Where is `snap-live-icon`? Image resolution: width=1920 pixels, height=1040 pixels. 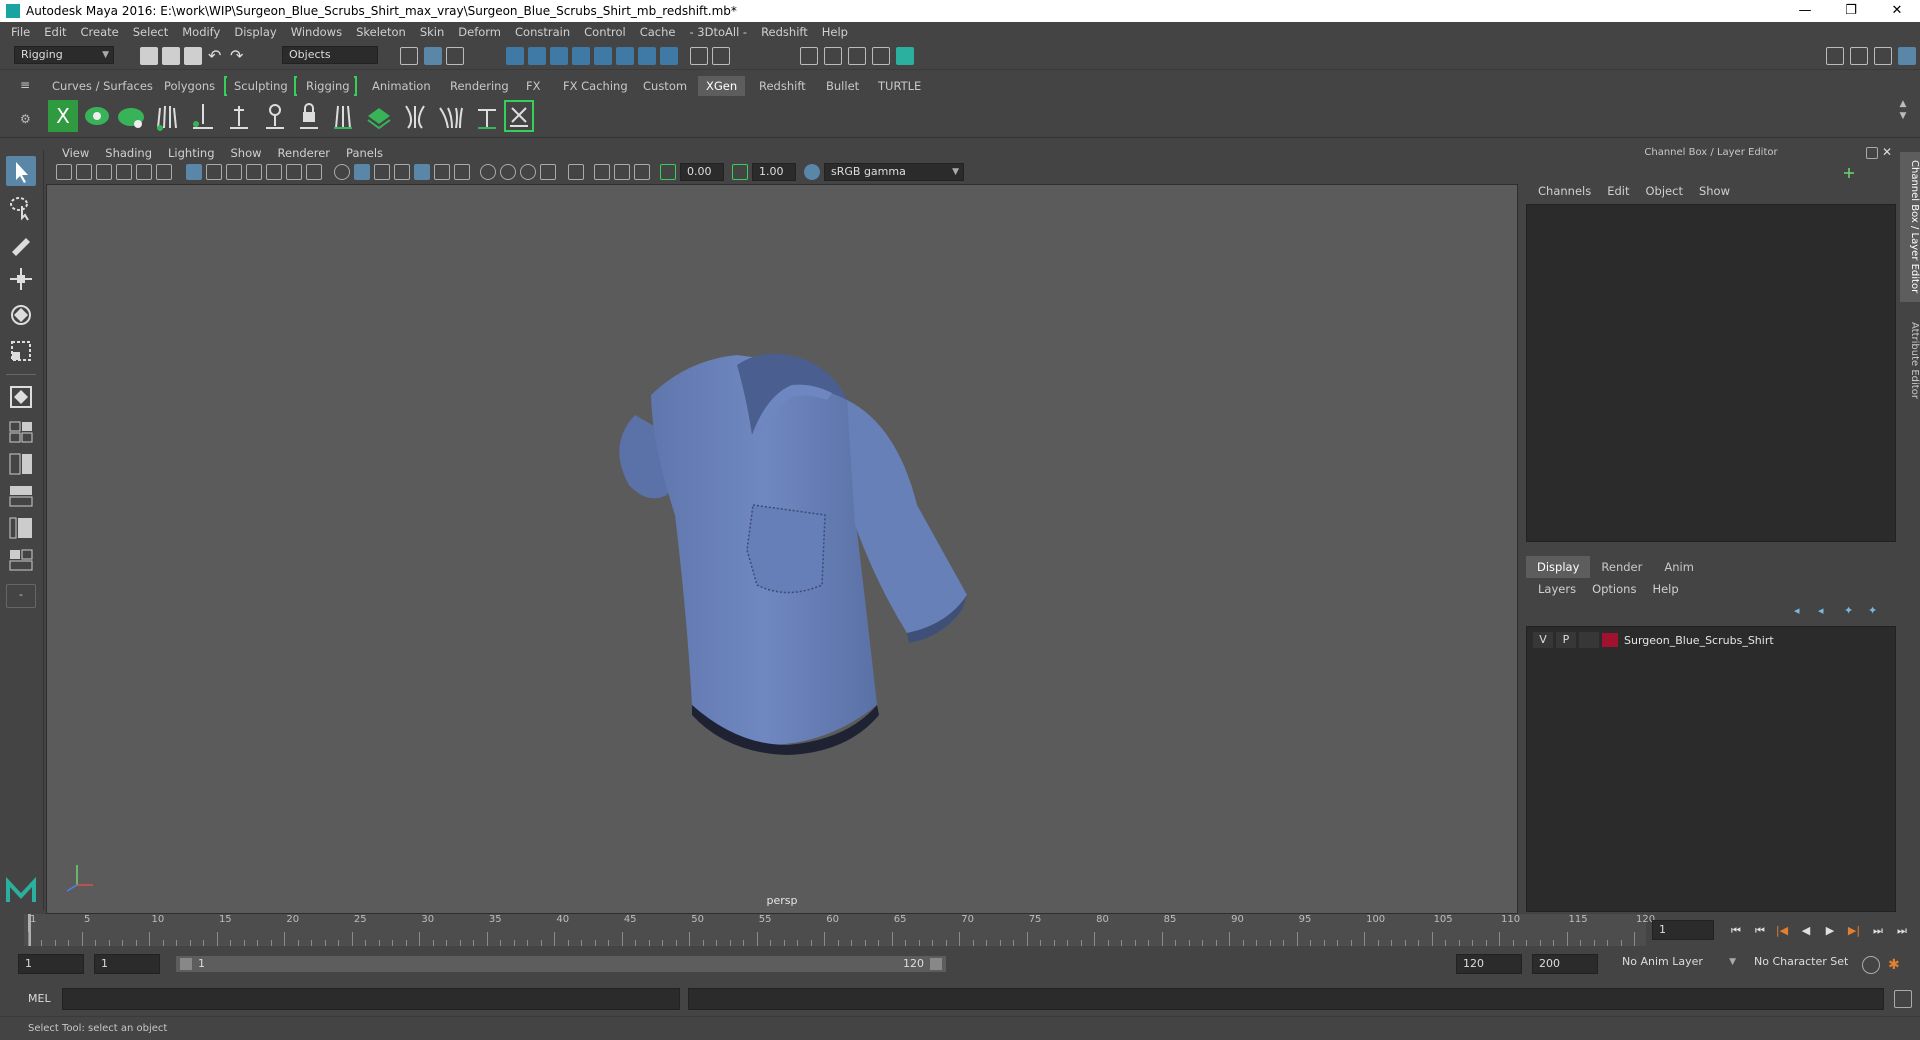 snap-live-icon is located at coordinates (647, 56).